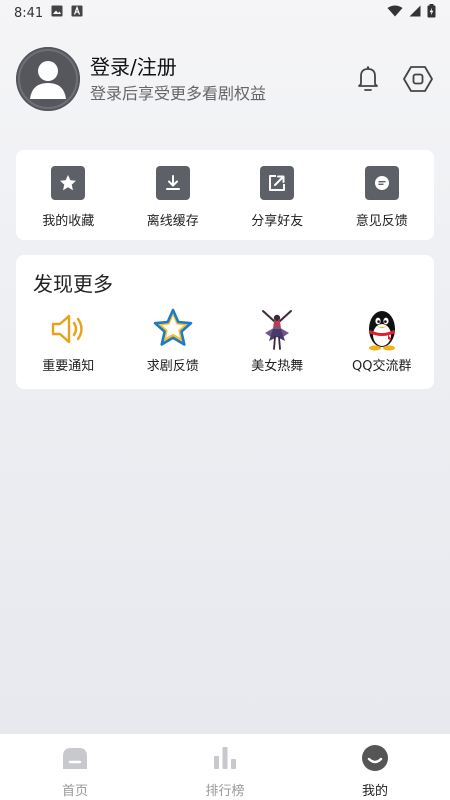  I want to click on wifi-icon, so click(395, 13).